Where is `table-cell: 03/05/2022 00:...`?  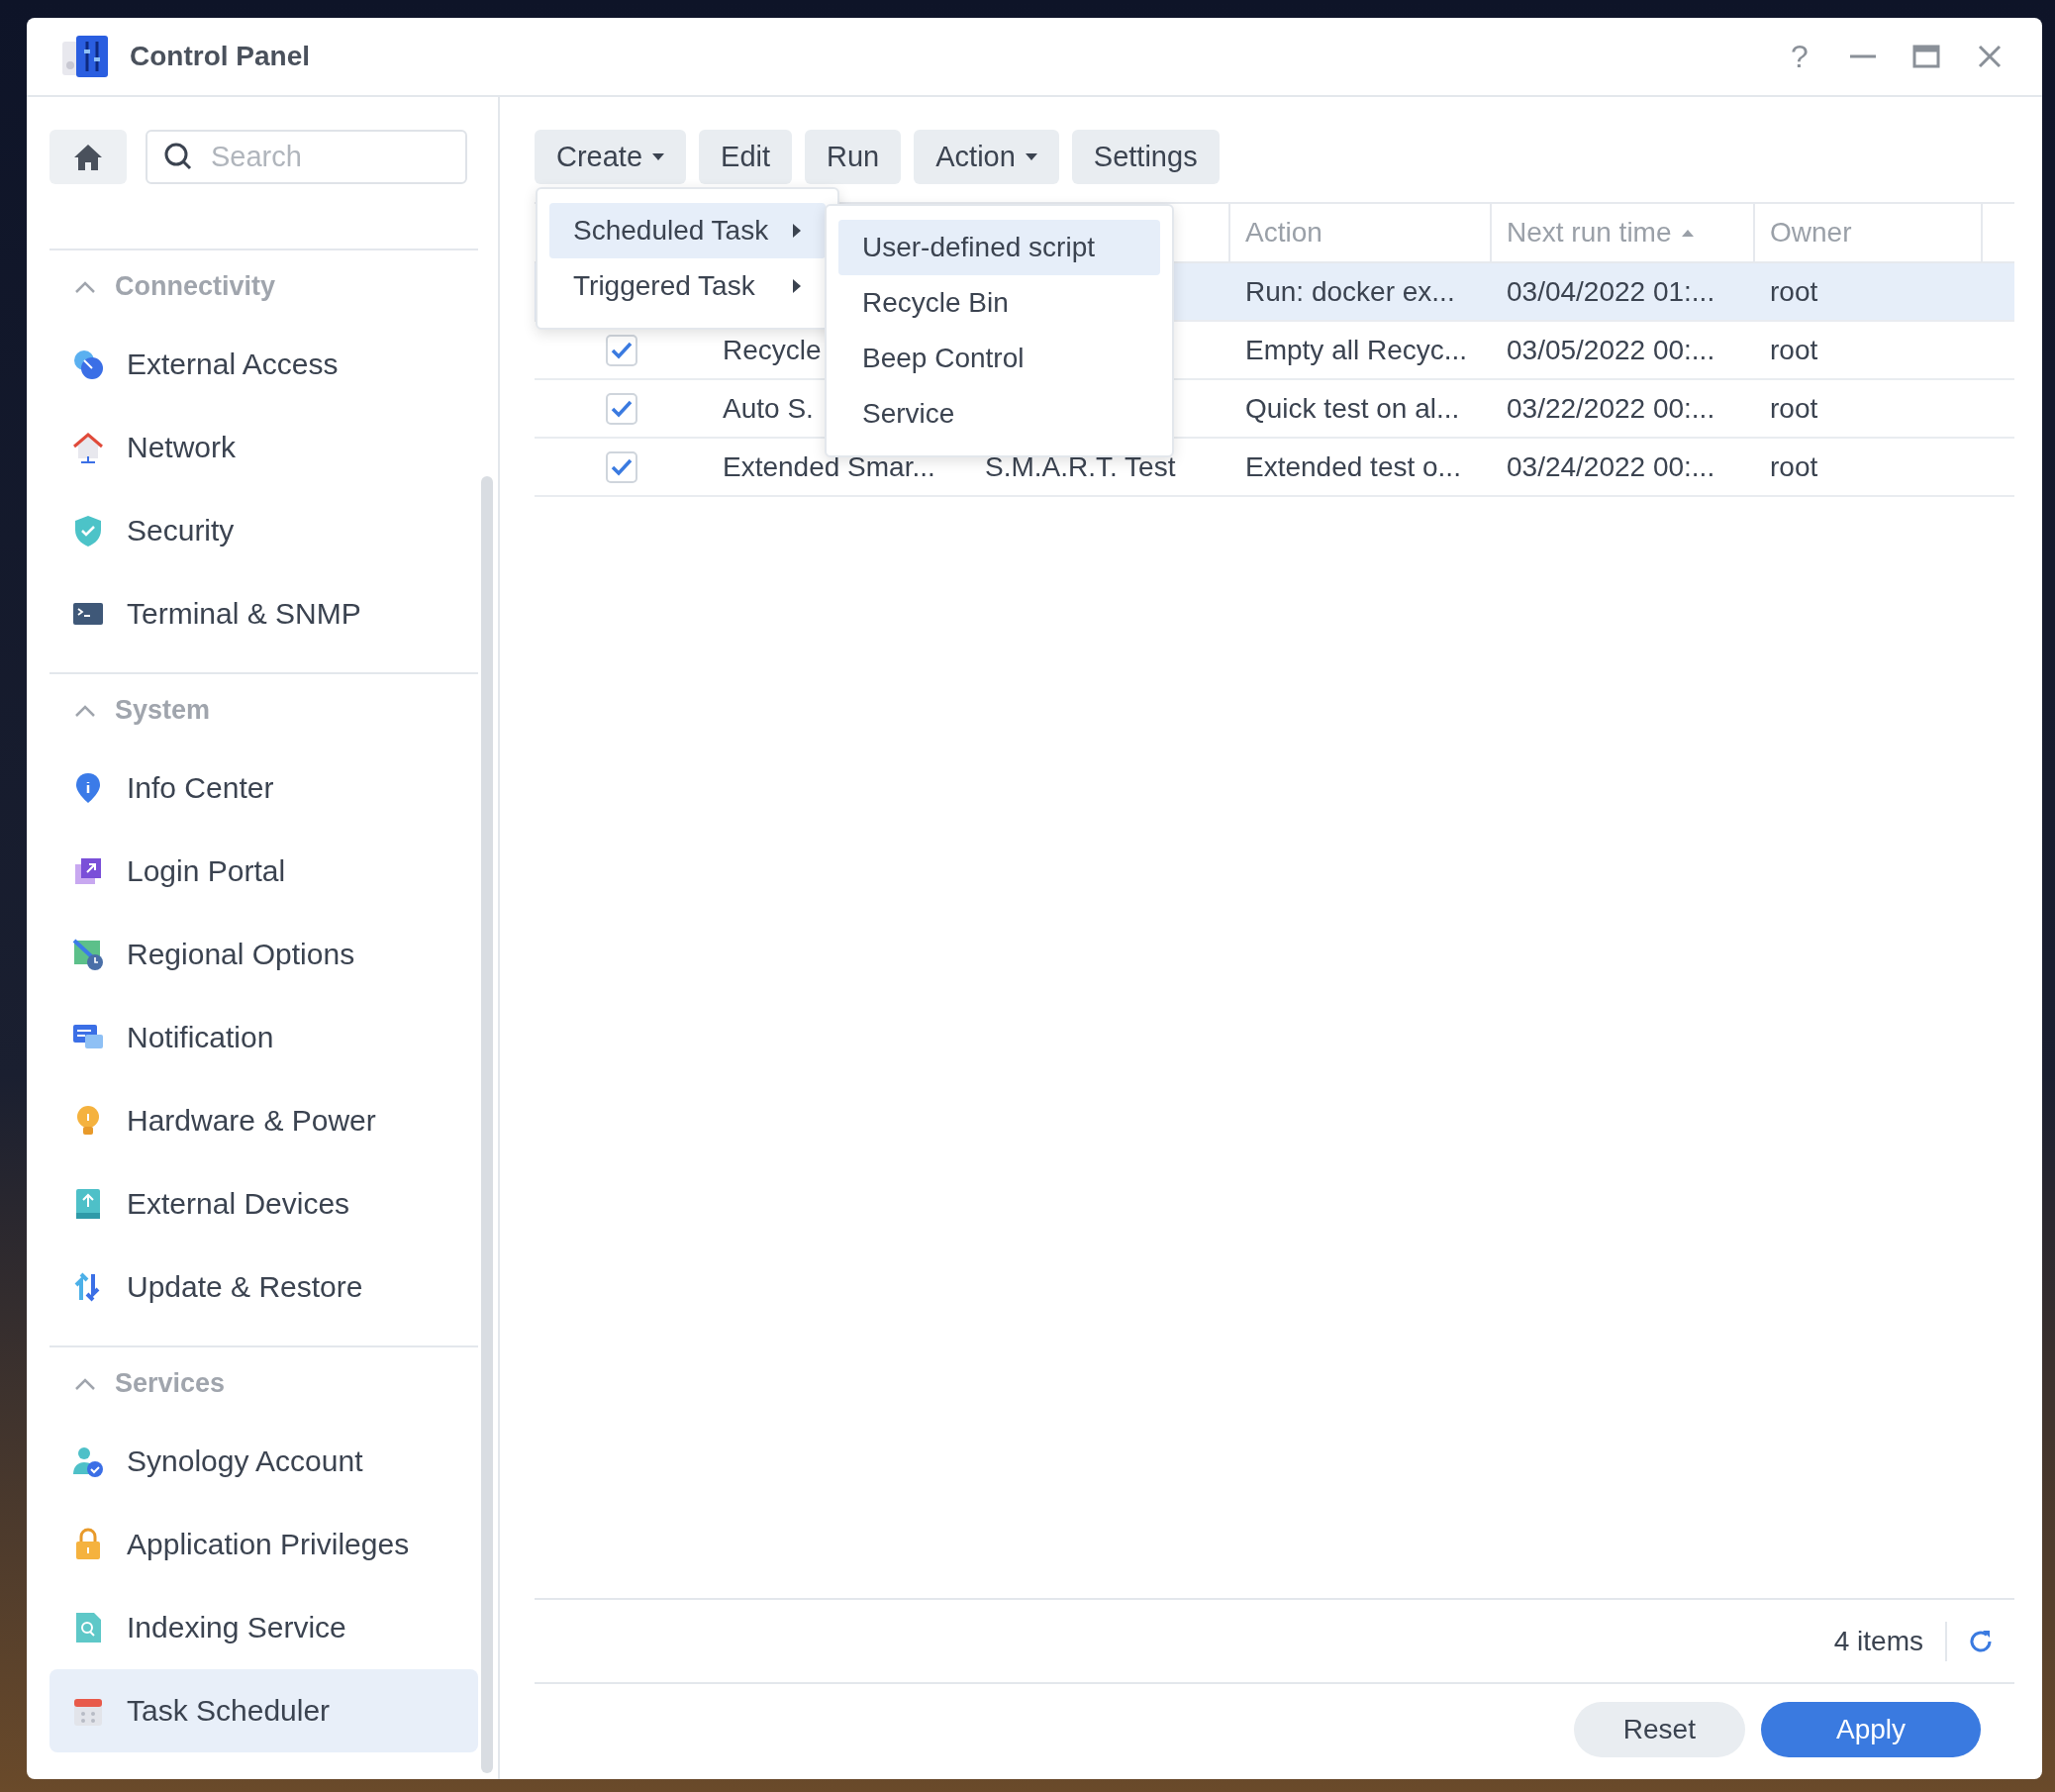 table-cell: 03/05/2022 00:... is located at coordinates (1611, 350).